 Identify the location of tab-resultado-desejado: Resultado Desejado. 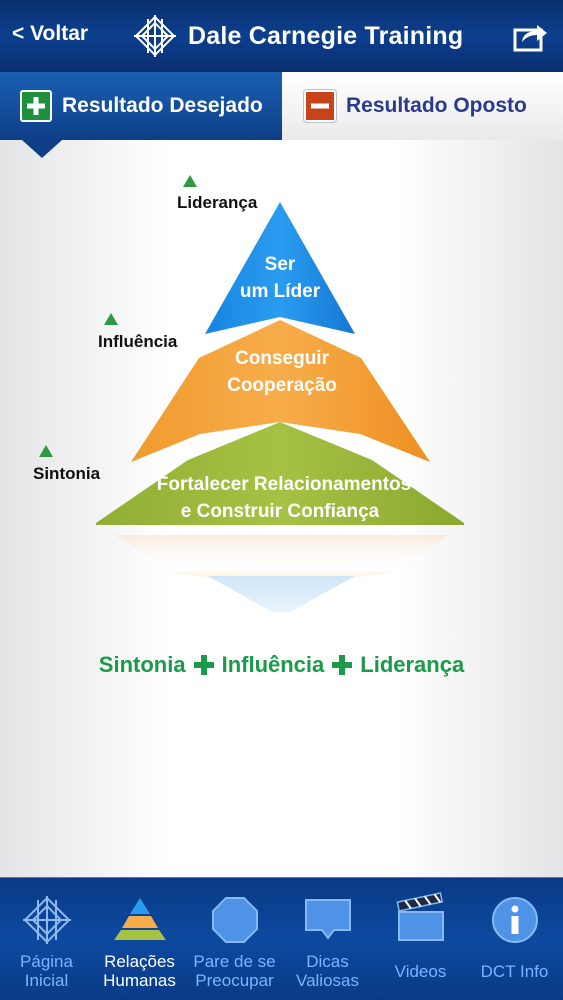
(141, 106).